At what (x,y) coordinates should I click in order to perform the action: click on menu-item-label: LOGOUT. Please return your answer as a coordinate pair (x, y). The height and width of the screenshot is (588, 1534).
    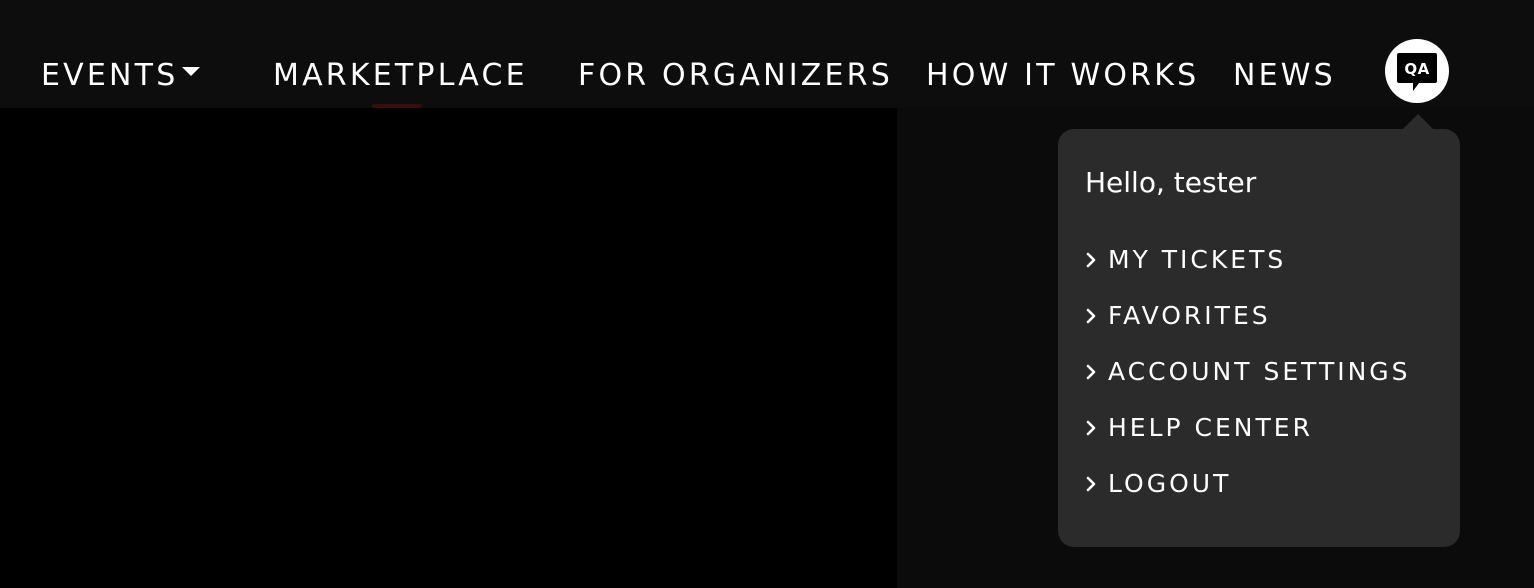
    Looking at the image, I should click on (1170, 483).